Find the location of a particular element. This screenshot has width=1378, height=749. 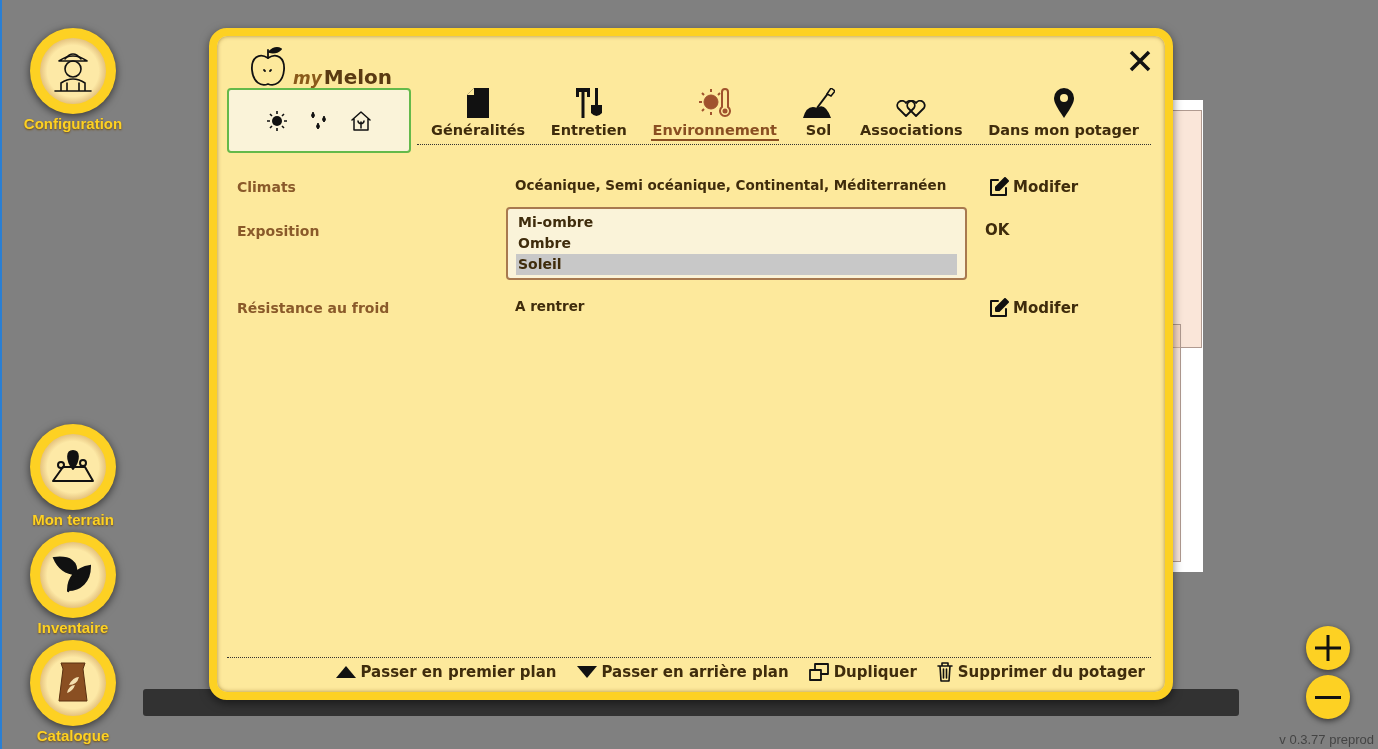

sidebar-label: Catalogue is located at coordinates (73, 735).